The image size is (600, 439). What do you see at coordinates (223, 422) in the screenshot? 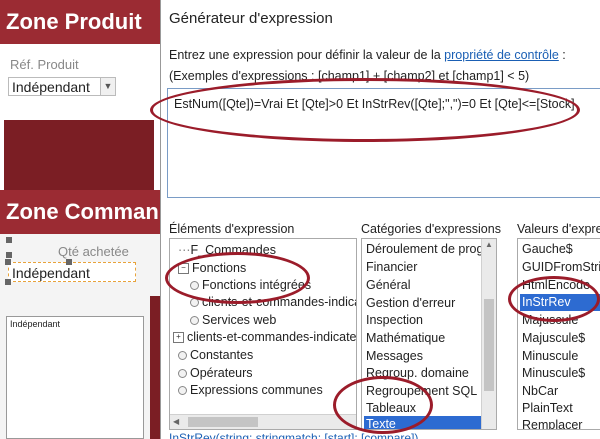
I see `elements-hscroll-thumb` at bounding box center [223, 422].